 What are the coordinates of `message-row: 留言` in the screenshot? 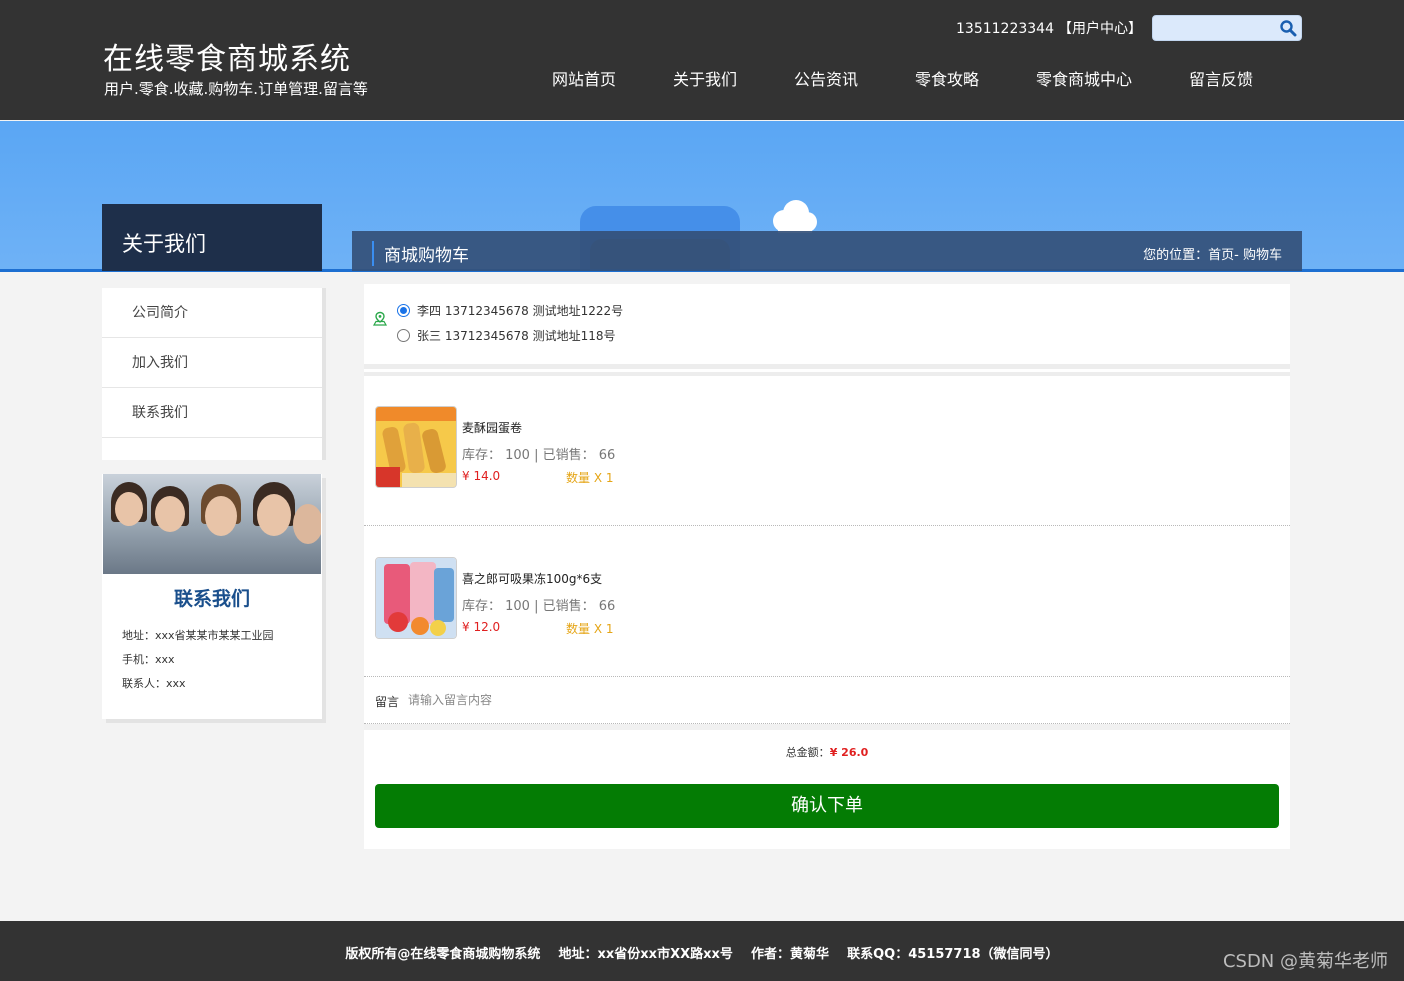 It's located at (827, 701).